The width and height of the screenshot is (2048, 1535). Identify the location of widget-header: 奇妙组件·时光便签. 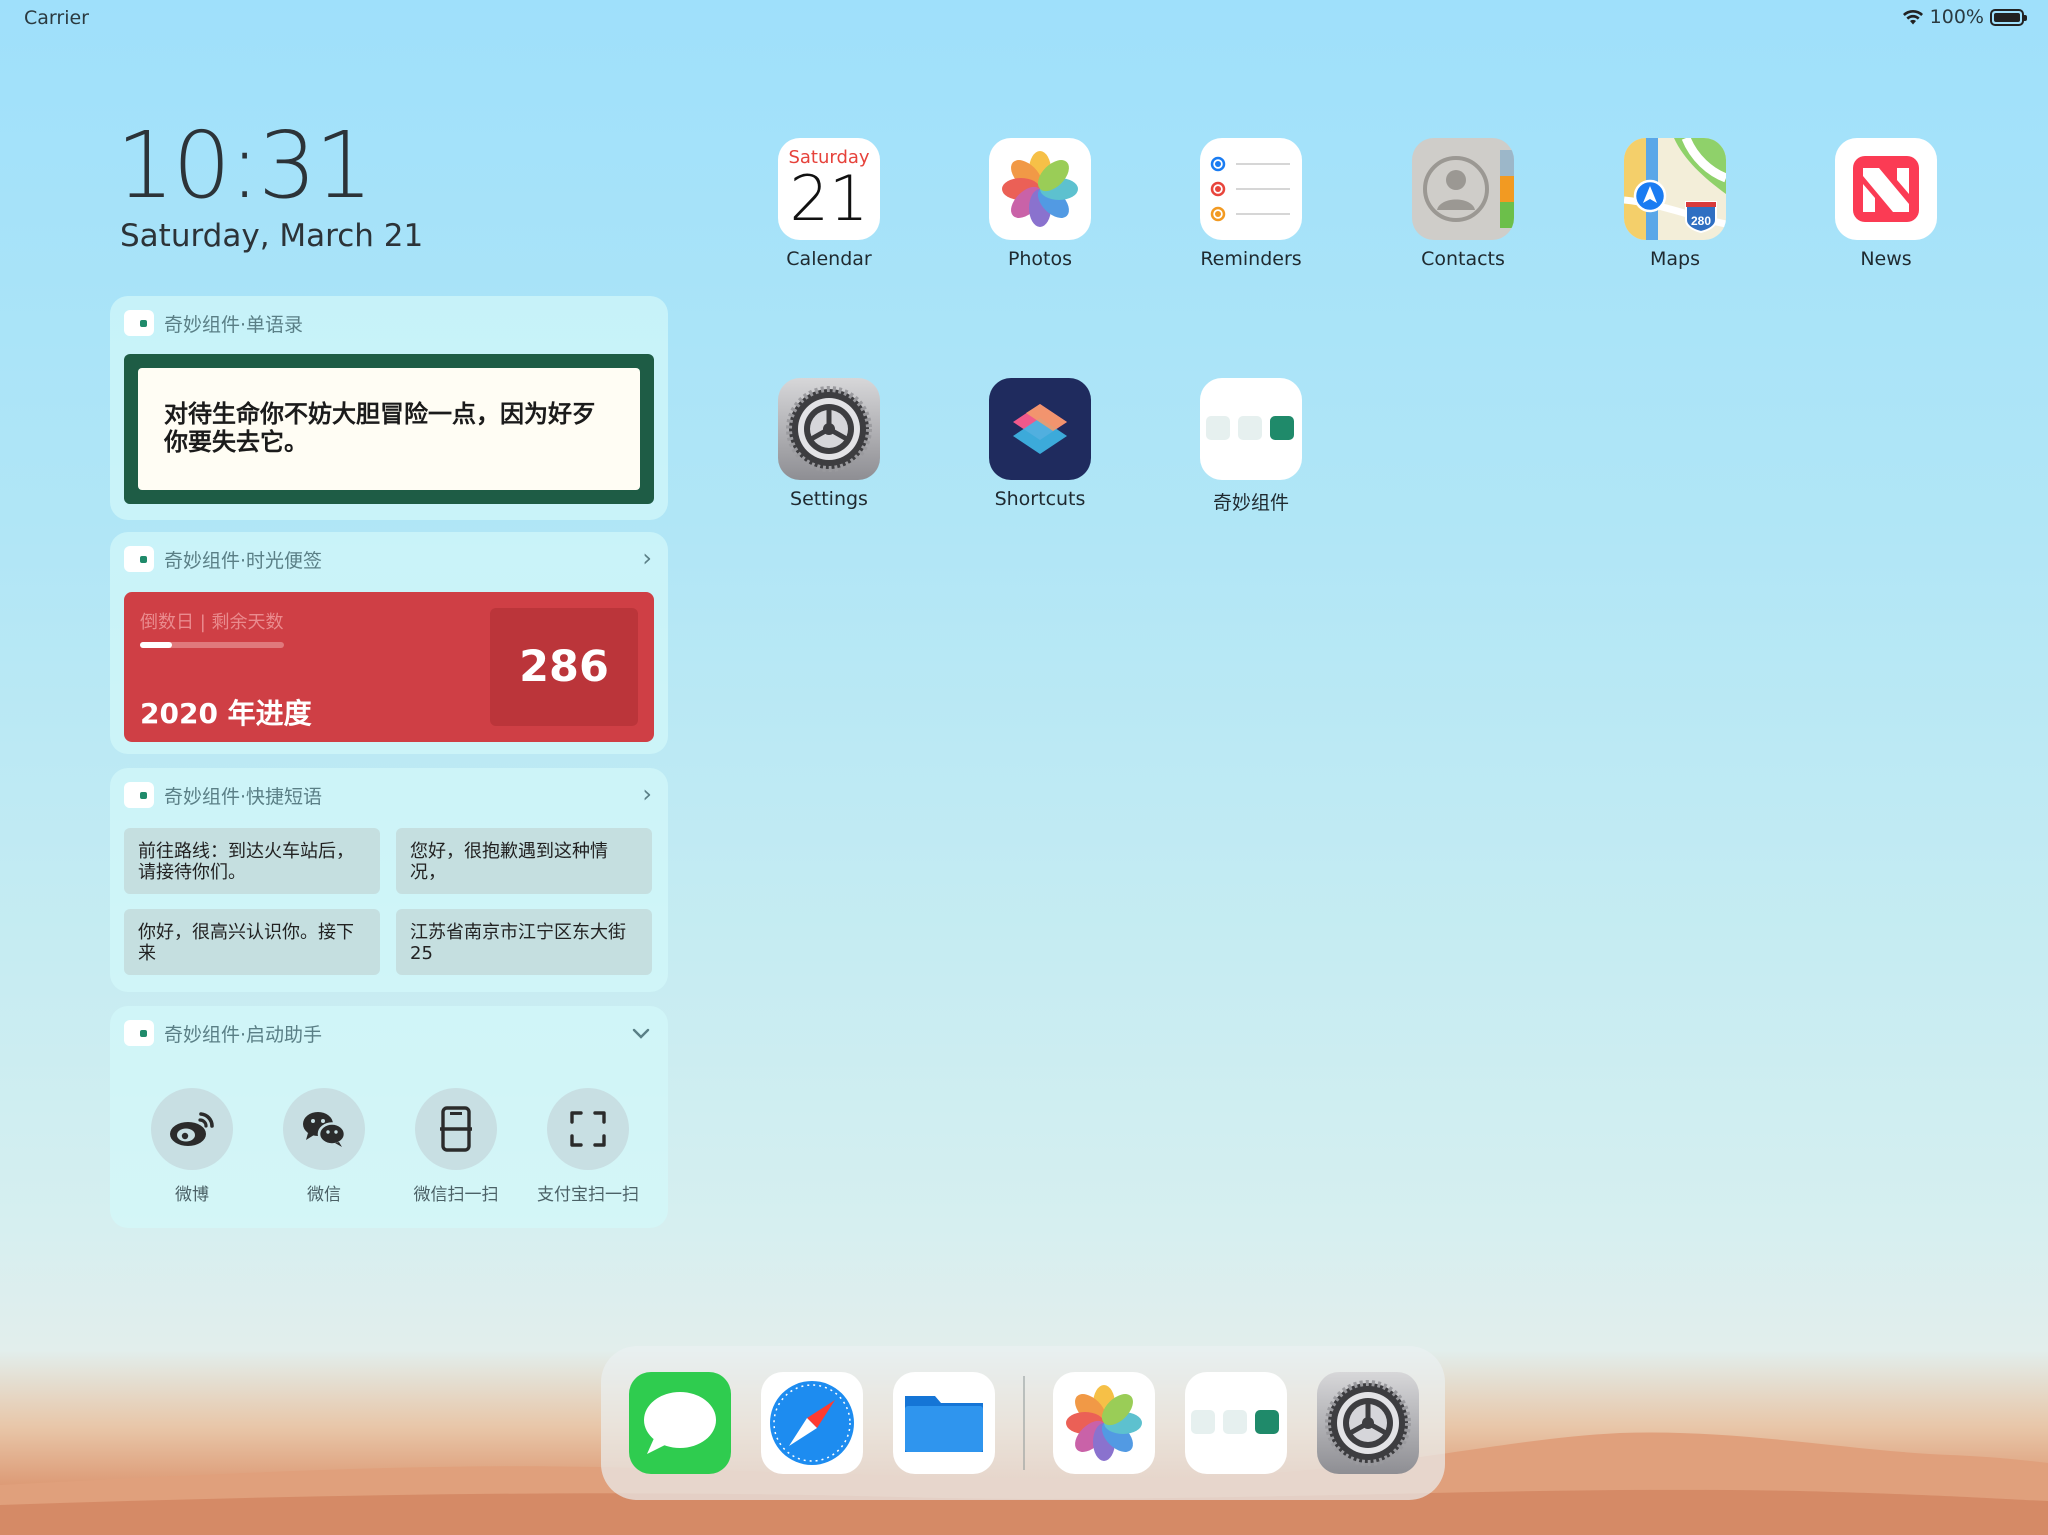
(223, 559).